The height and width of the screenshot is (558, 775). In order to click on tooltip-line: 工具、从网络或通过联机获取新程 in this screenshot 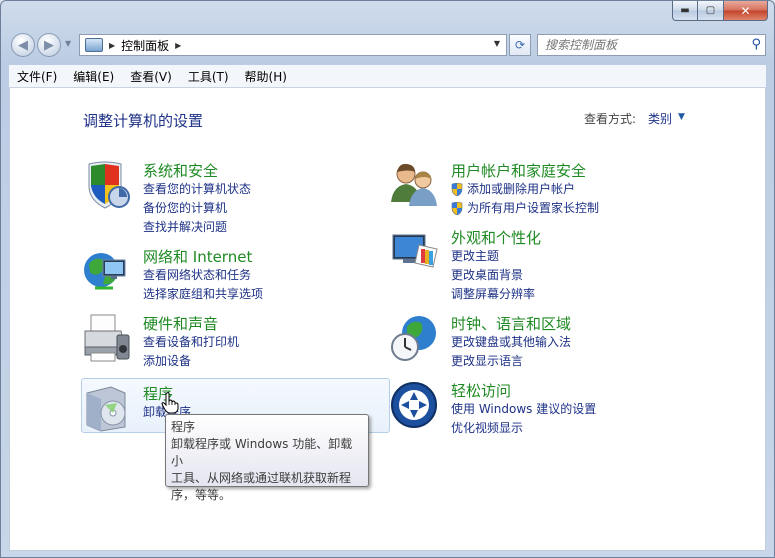, I will do `click(261, 478)`.